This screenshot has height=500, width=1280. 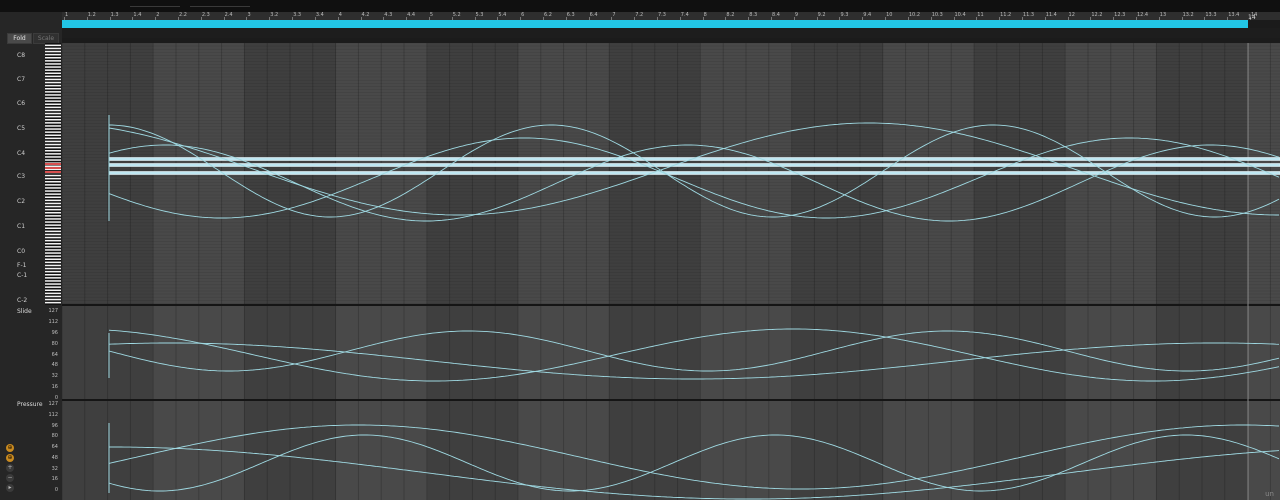 I want to click on fold-button: Fold, so click(x=19, y=38).